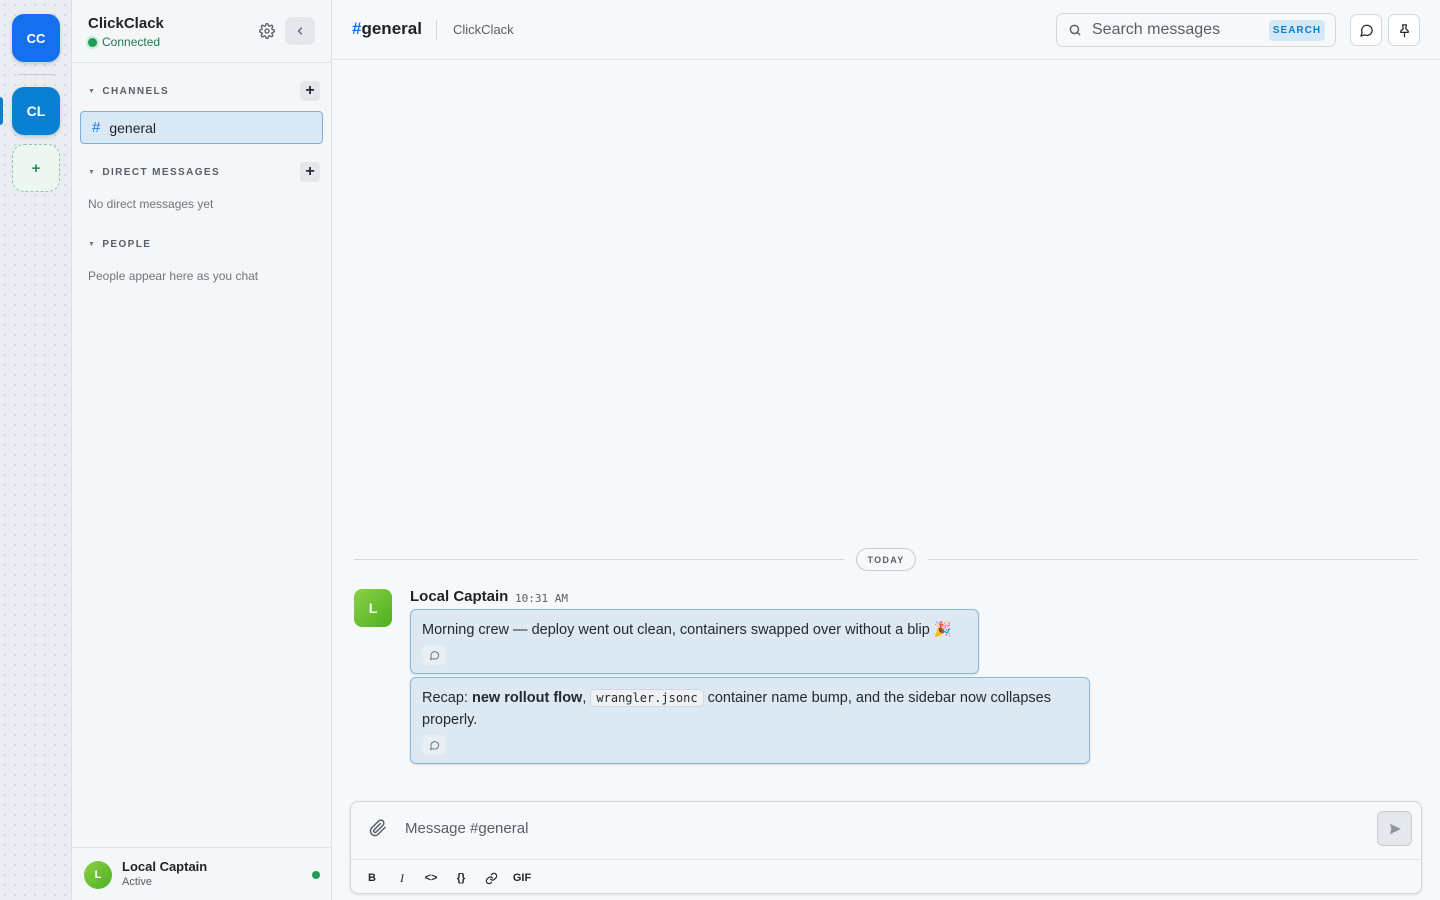 This screenshot has height=900, width=1440. Describe the element at coordinates (483, 29) in the screenshot. I see `workspace-name: ClickClack` at that location.